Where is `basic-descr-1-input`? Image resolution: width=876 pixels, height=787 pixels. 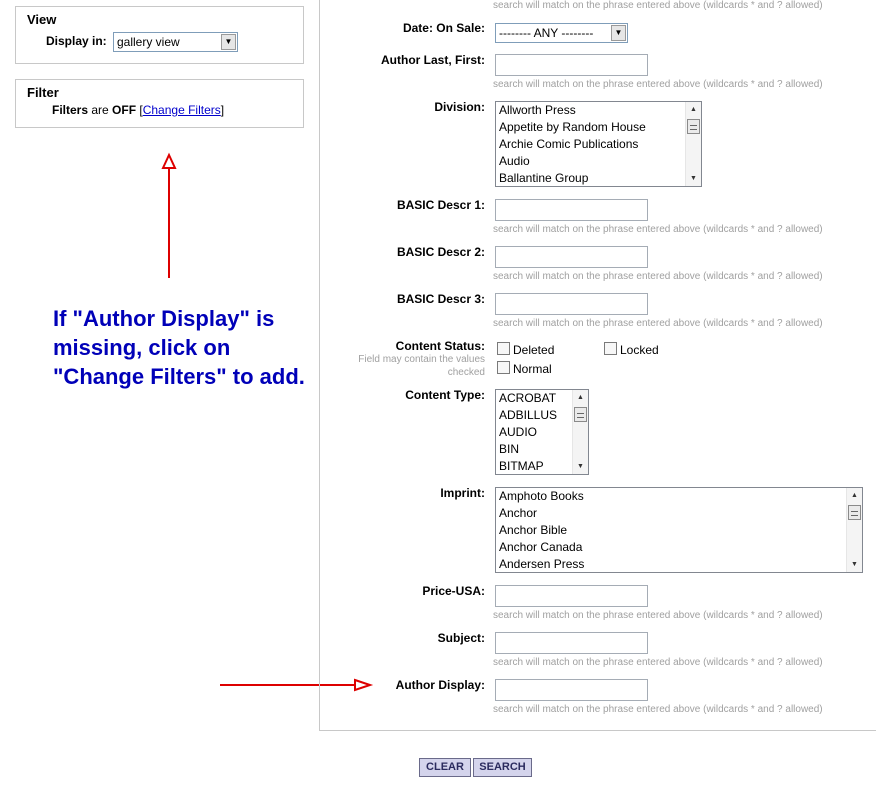
basic-descr-1-input is located at coordinates (571, 210).